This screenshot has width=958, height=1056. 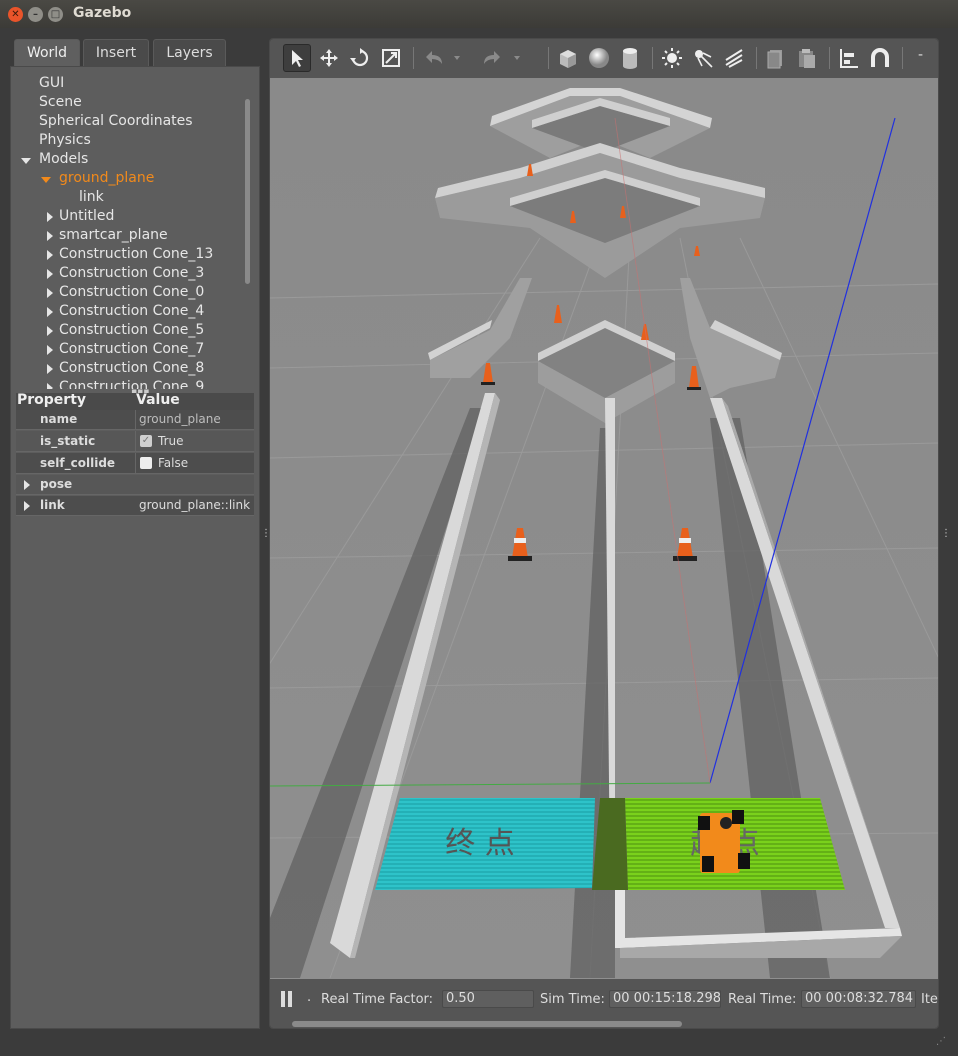 I want to click on pause-button, so click(x=287, y=999).